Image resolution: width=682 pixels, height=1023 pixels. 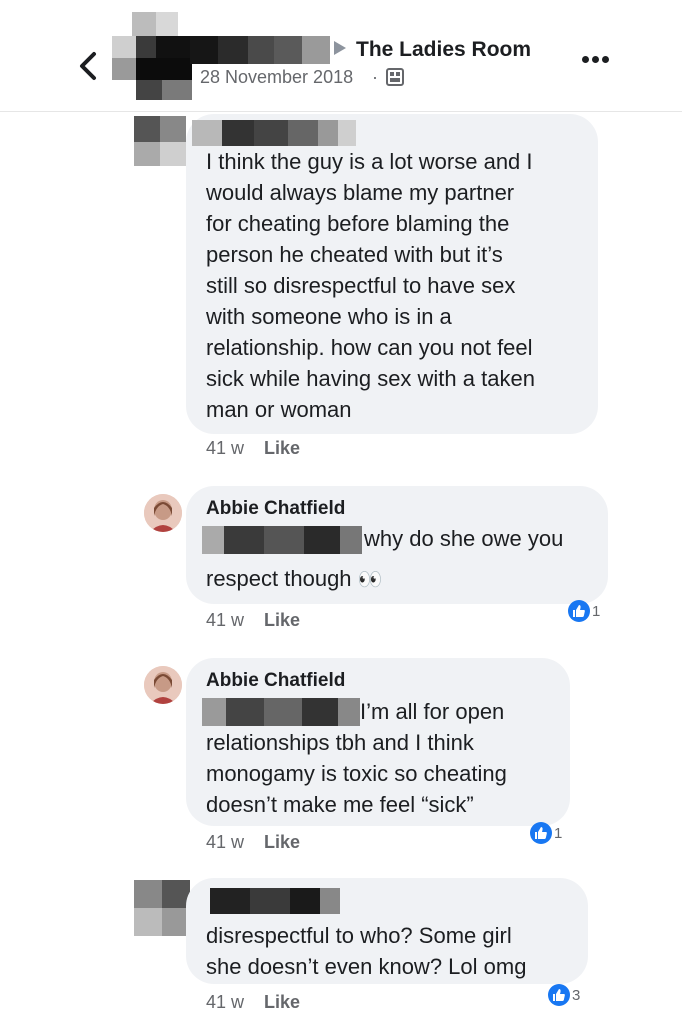 I want to click on comment-text-line: for cheating before blaming the, so click(x=358, y=223).